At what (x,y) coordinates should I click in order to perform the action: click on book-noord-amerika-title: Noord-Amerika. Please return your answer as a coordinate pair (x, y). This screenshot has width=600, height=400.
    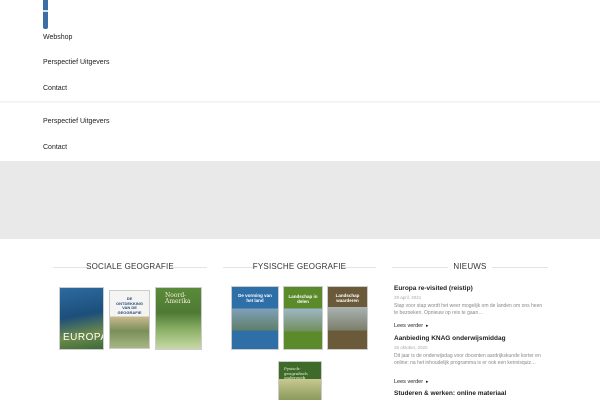
    Looking at the image, I should click on (178, 298).